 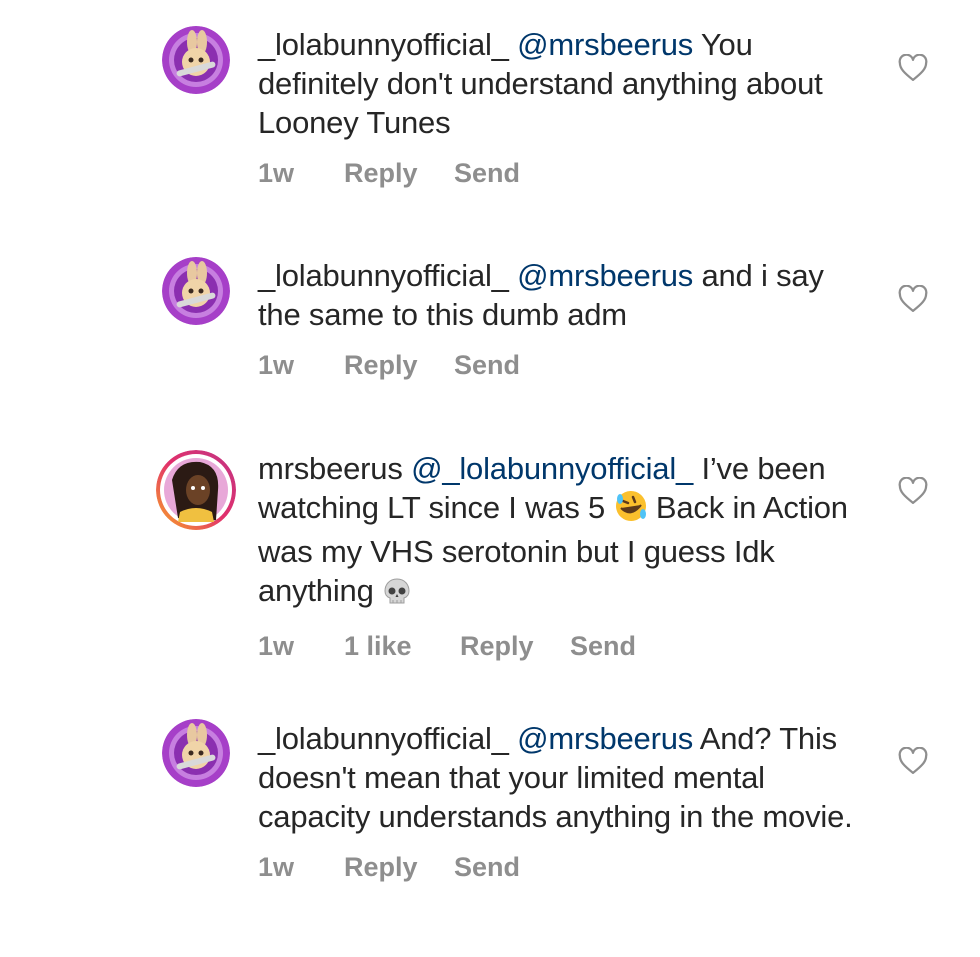 I want to click on username: mrsbeerus, so click(x=330, y=468).